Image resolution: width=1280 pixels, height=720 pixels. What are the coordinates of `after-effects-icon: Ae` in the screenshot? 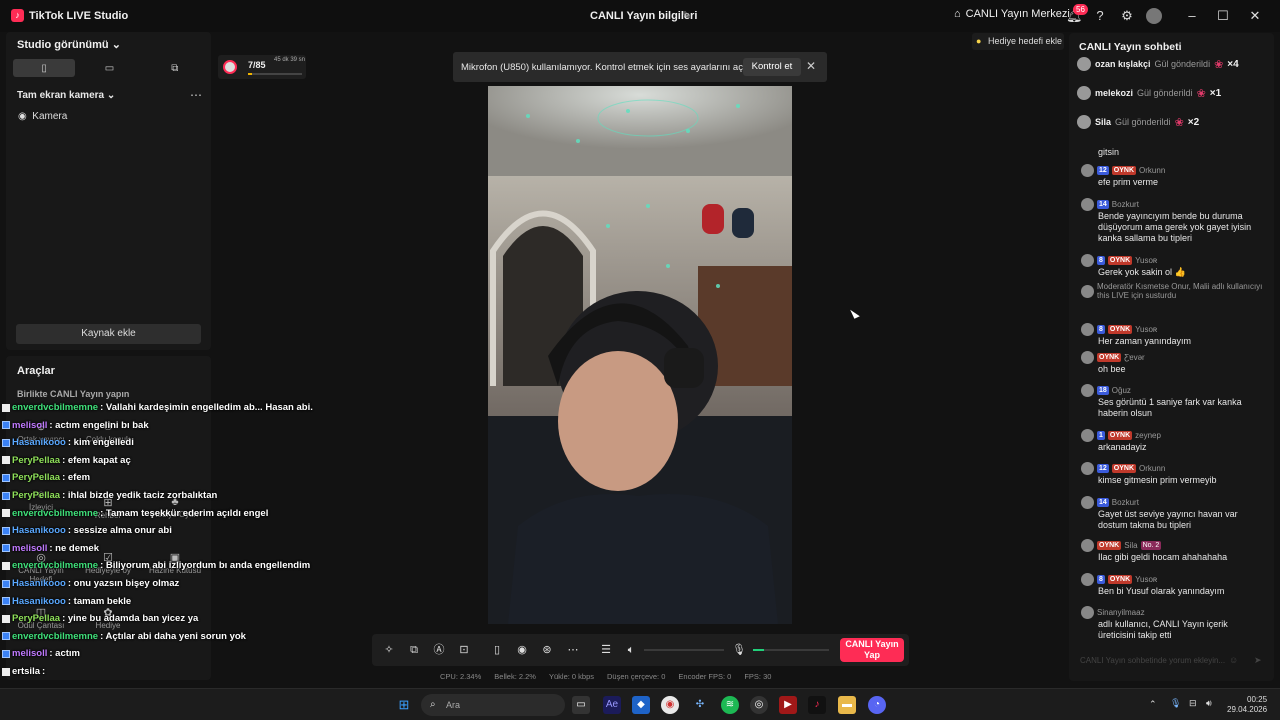 It's located at (612, 705).